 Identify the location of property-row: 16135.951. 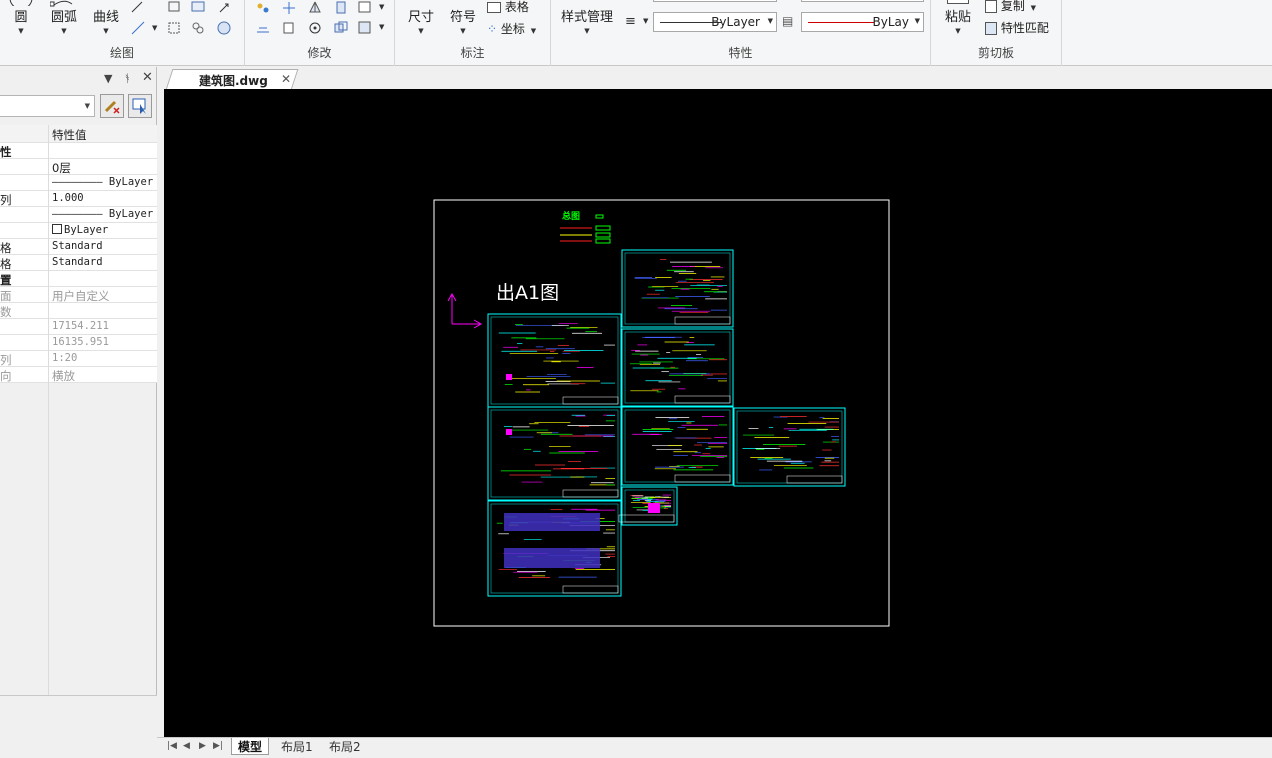
(78, 343).